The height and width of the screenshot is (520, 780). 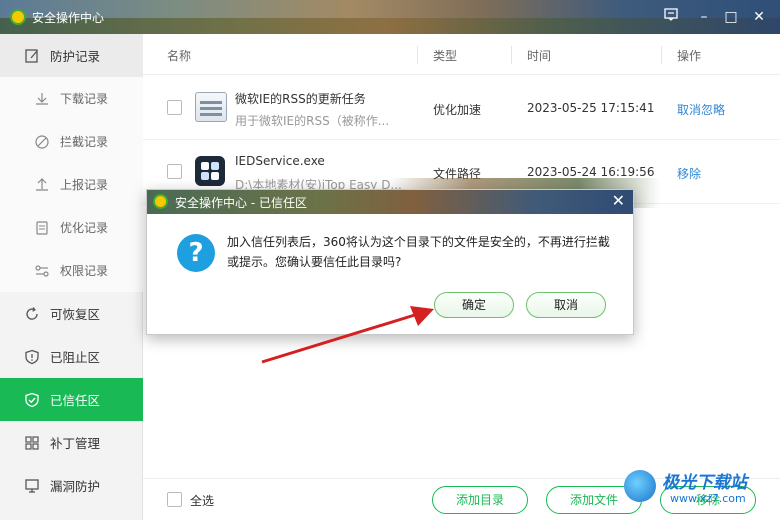 What do you see at coordinates (539, 56) in the screenshot?
I see `header-time: 时间` at bounding box center [539, 56].